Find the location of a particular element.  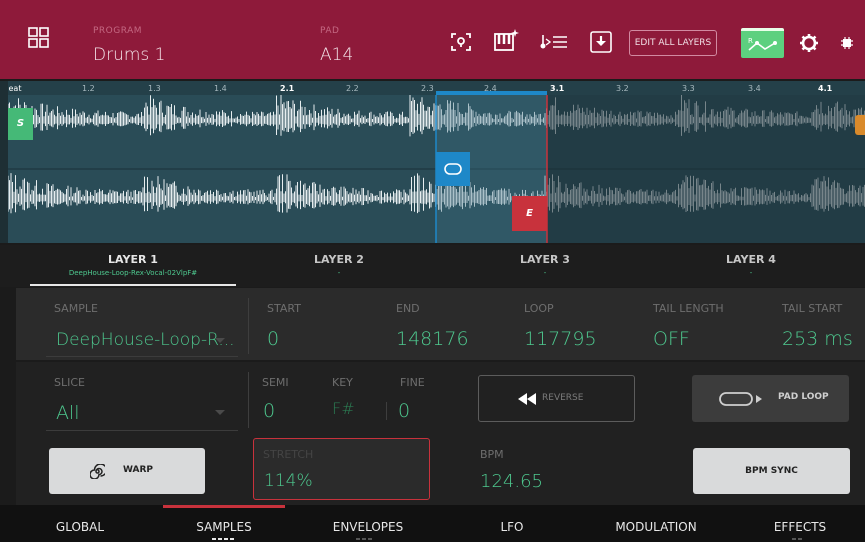

tab-layer-4-sample: - is located at coordinates (751, 273).